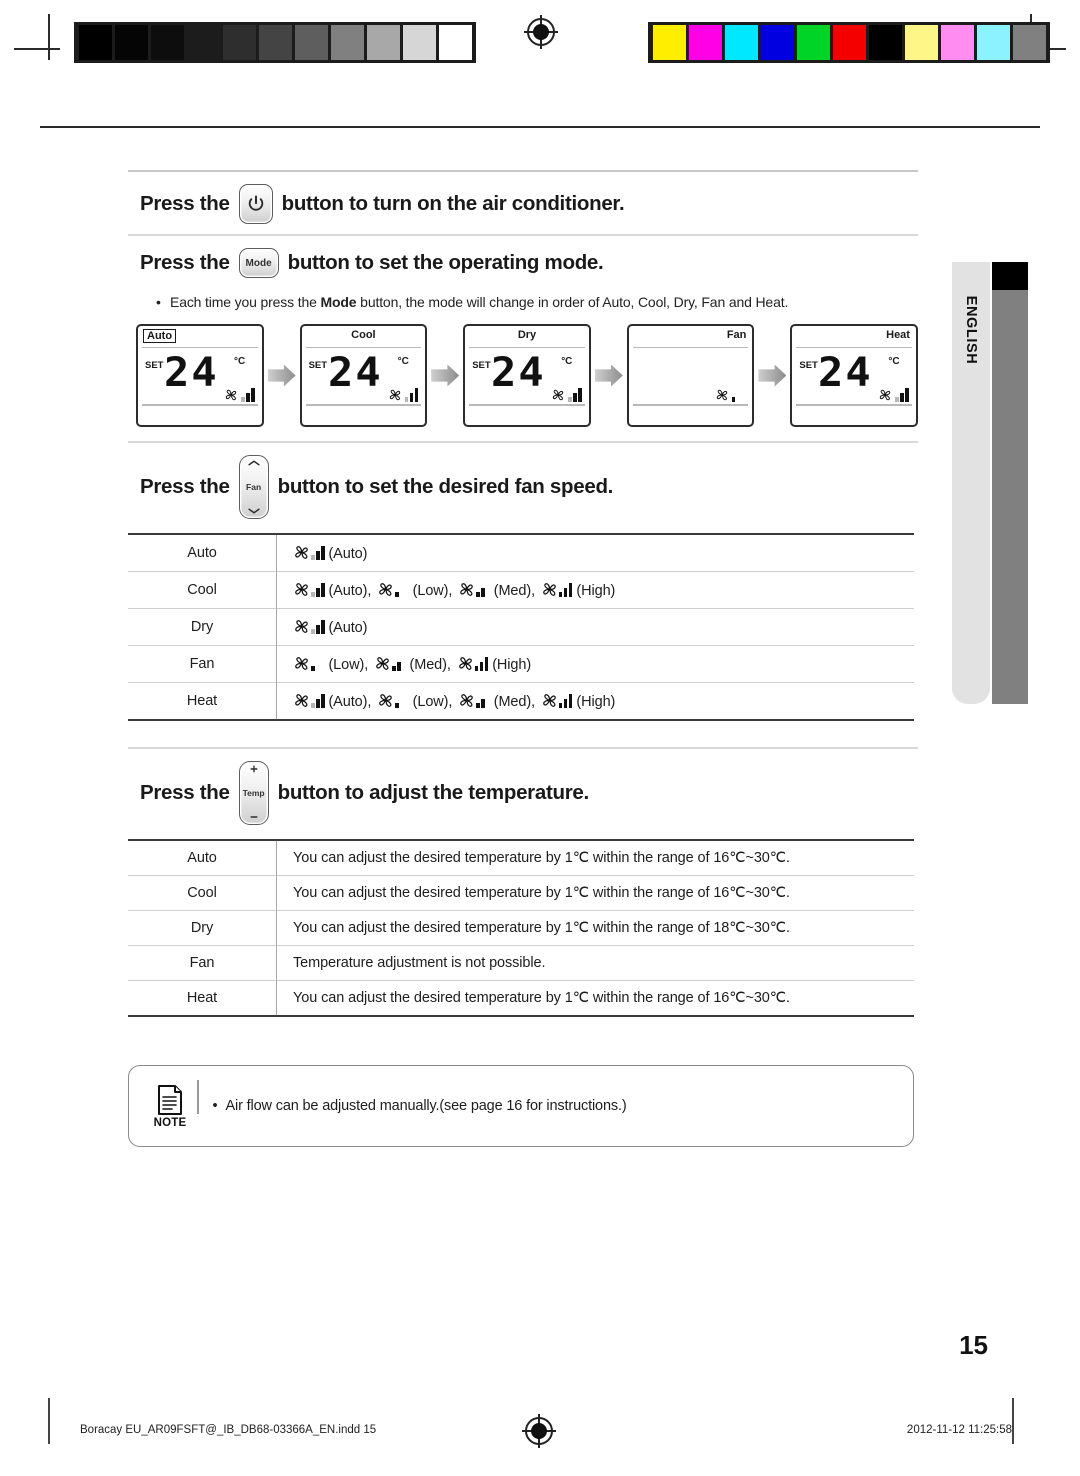 The width and height of the screenshot is (1080, 1476). I want to click on lcd-display-heat: Heat SET 24 °C, so click(854, 375).